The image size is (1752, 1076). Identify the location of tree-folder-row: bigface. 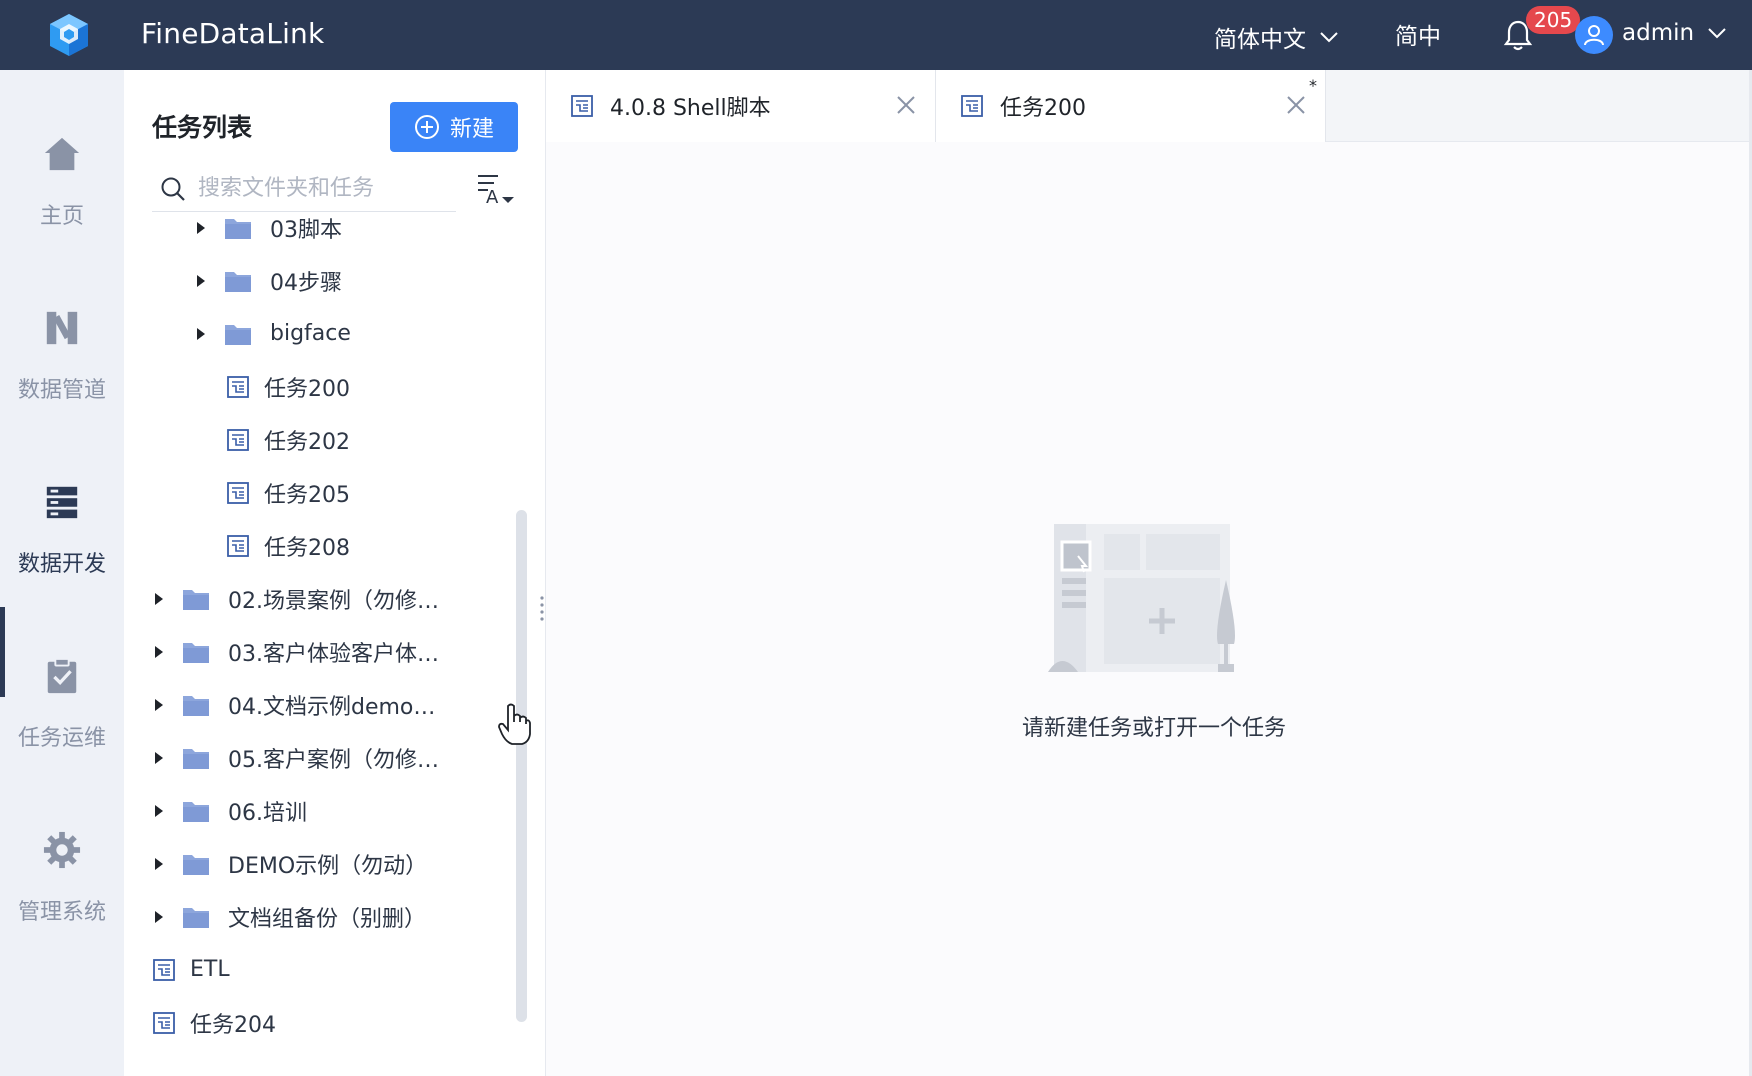
(272, 333).